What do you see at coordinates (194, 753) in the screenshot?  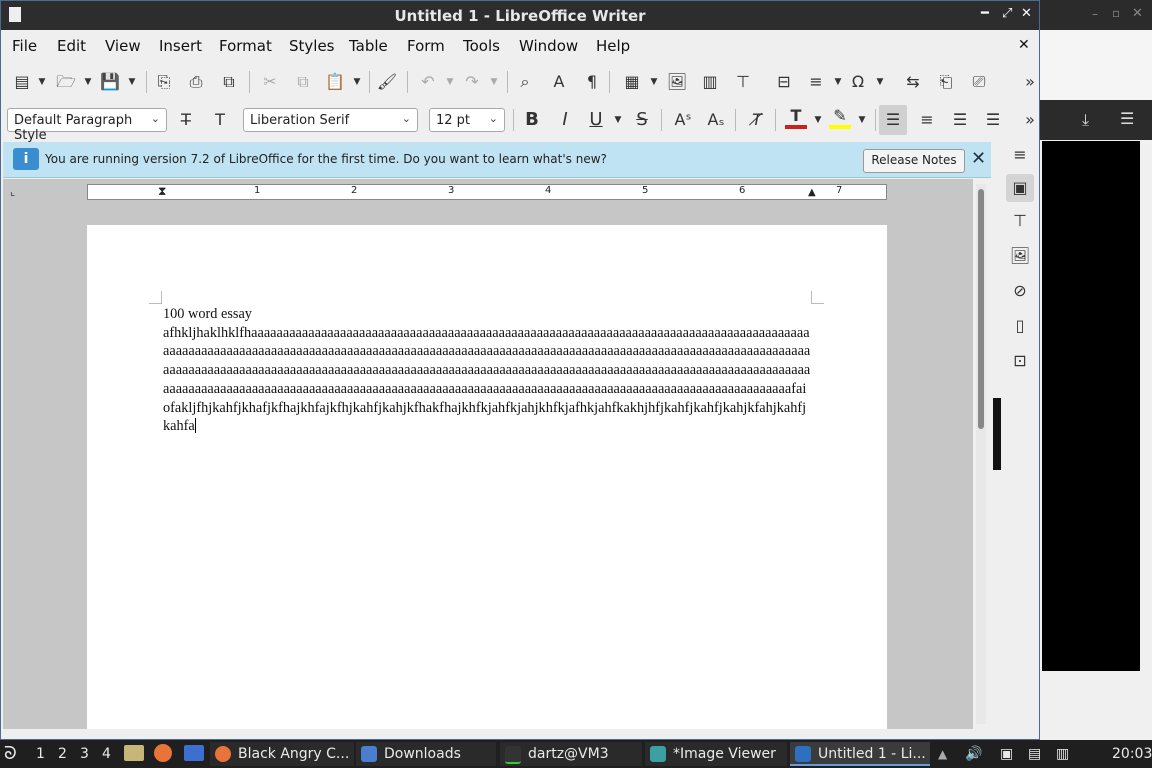 I see `desktop-launcher-icon` at bounding box center [194, 753].